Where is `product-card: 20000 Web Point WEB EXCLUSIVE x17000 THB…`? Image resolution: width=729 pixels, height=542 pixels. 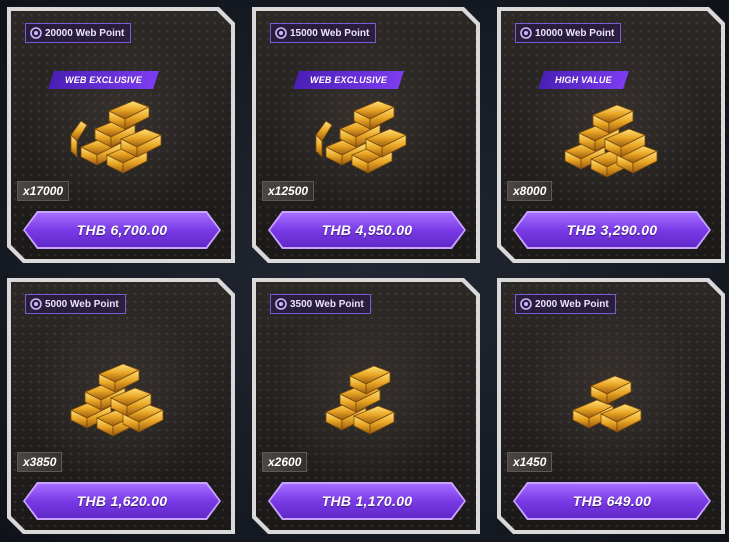
product-card: 20000 Web Point WEB EXCLUSIVE x17000 THB… is located at coordinates (121, 135).